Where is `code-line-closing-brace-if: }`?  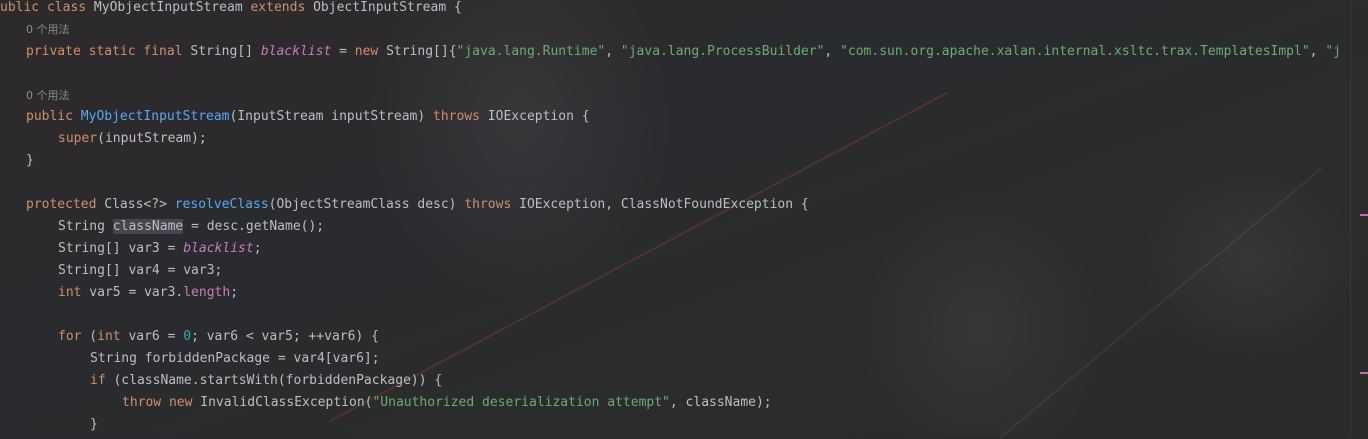 code-line-closing-brace-if: } is located at coordinates (94, 425).